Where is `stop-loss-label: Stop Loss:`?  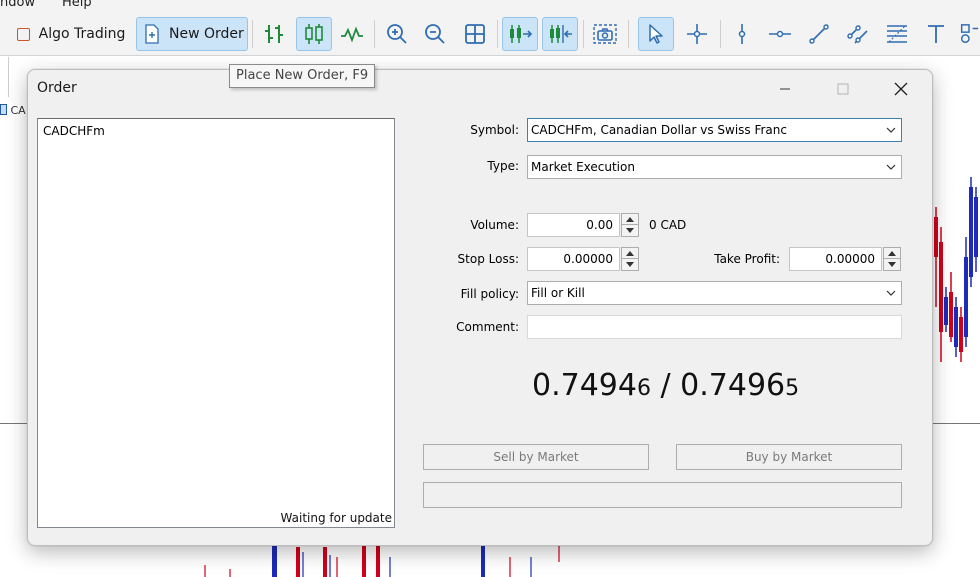 stop-loss-label: Stop Loss: is located at coordinates (488, 259).